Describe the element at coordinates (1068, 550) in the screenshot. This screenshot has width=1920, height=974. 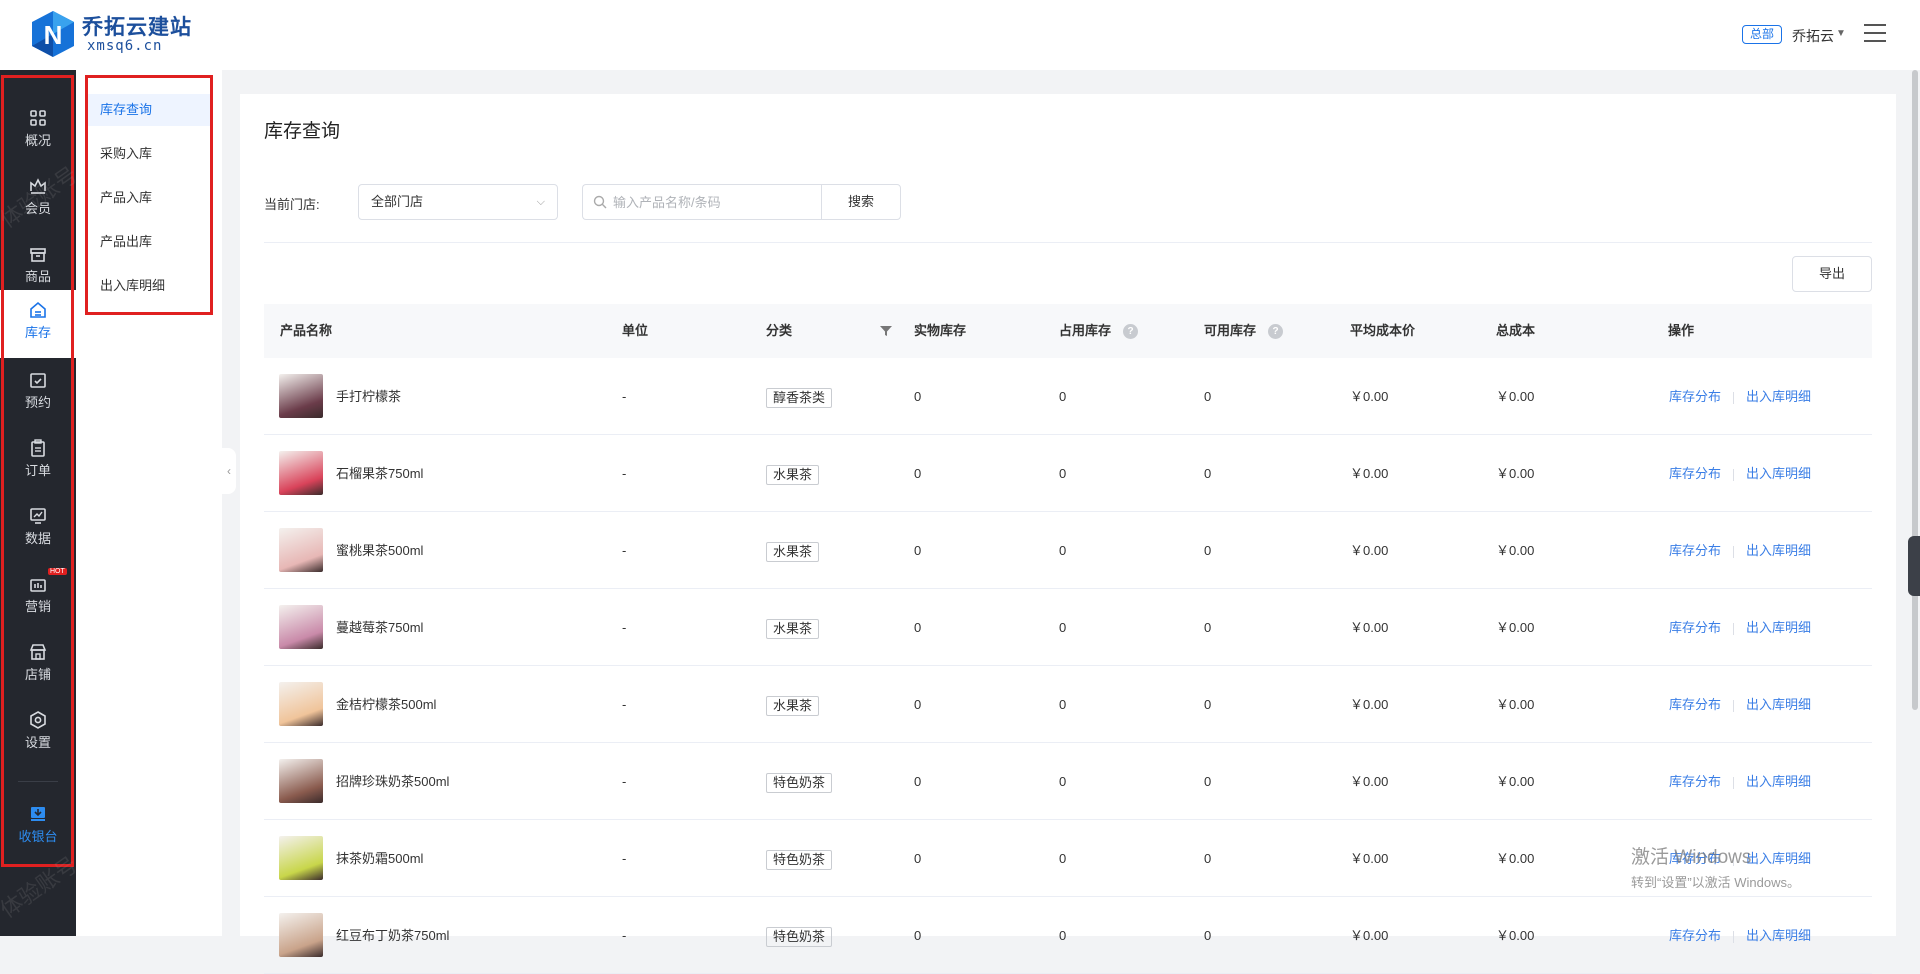
I see `table-row: 蜜桃果茶500ml - 水果茶 0 0 0 ￥0.00 ￥0.00 库存分布 出入库明细` at that location.